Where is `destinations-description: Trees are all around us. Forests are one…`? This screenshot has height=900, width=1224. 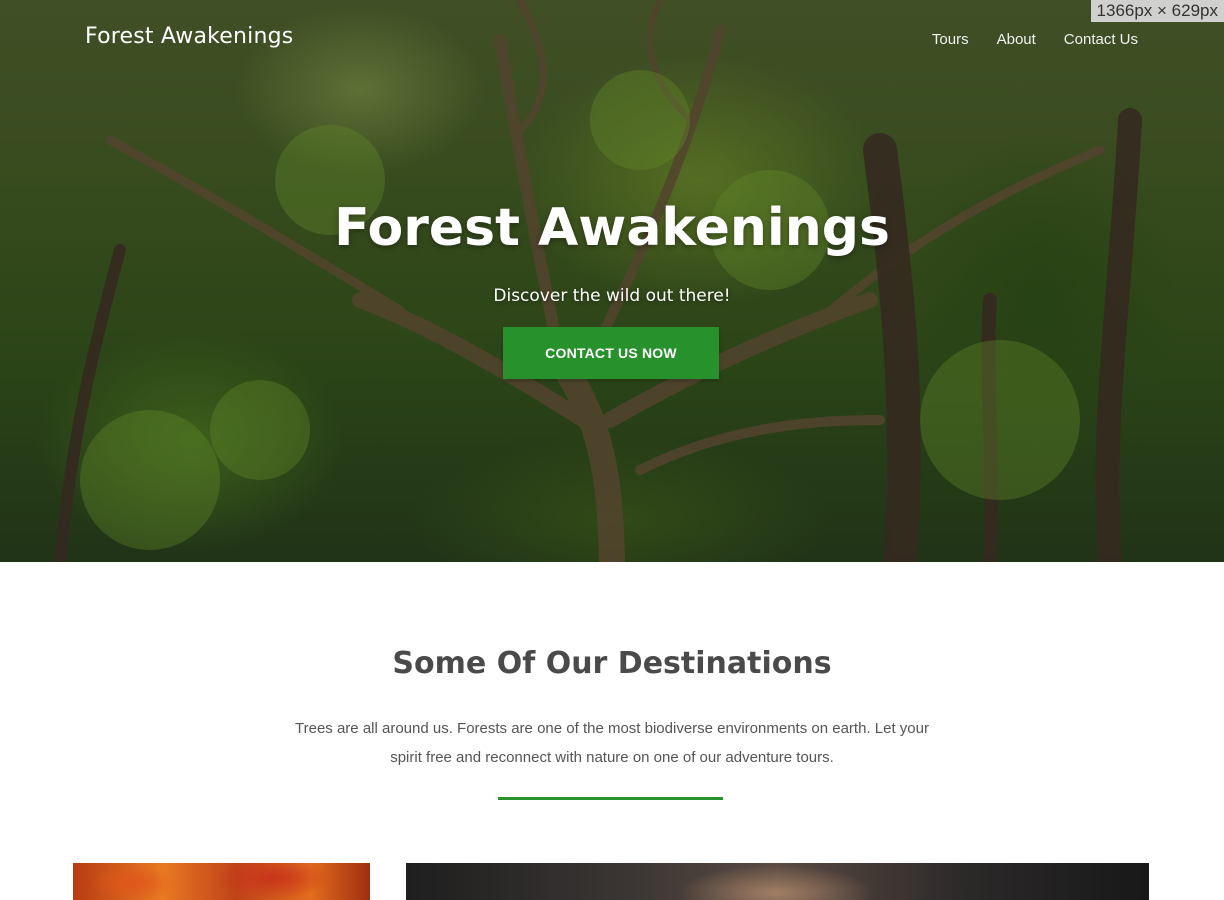 destinations-description: Trees are all around us. Forests are one… is located at coordinates (612, 743).